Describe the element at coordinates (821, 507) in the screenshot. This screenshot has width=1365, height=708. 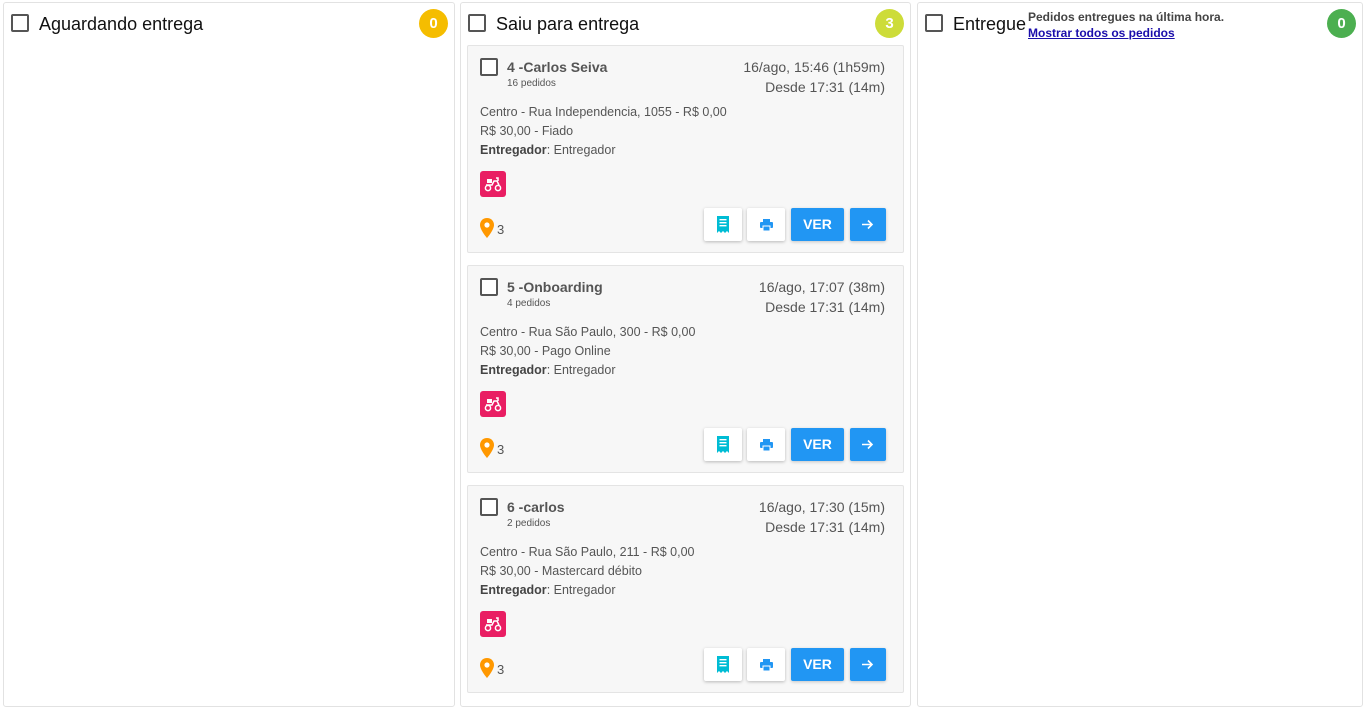
I see `order-datetime: 16/ago, 17:30 (15m)` at that location.